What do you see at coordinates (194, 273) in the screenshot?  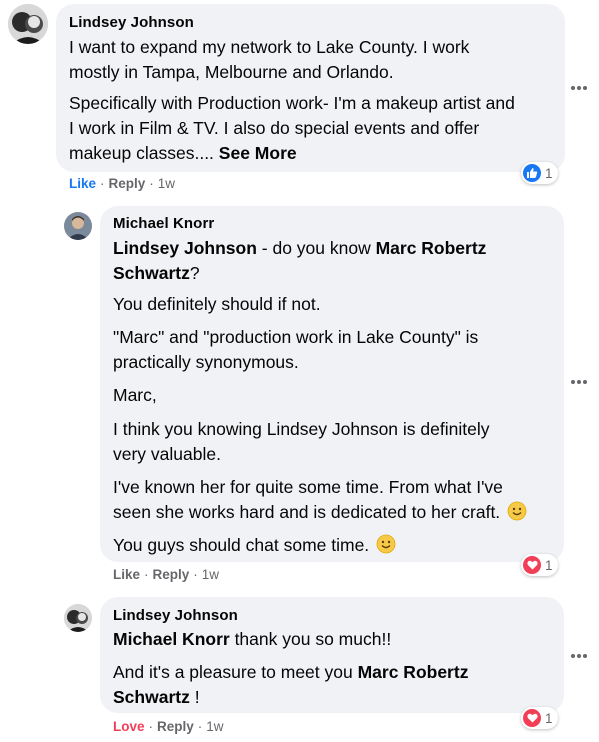 I see `comment-text: ?` at bounding box center [194, 273].